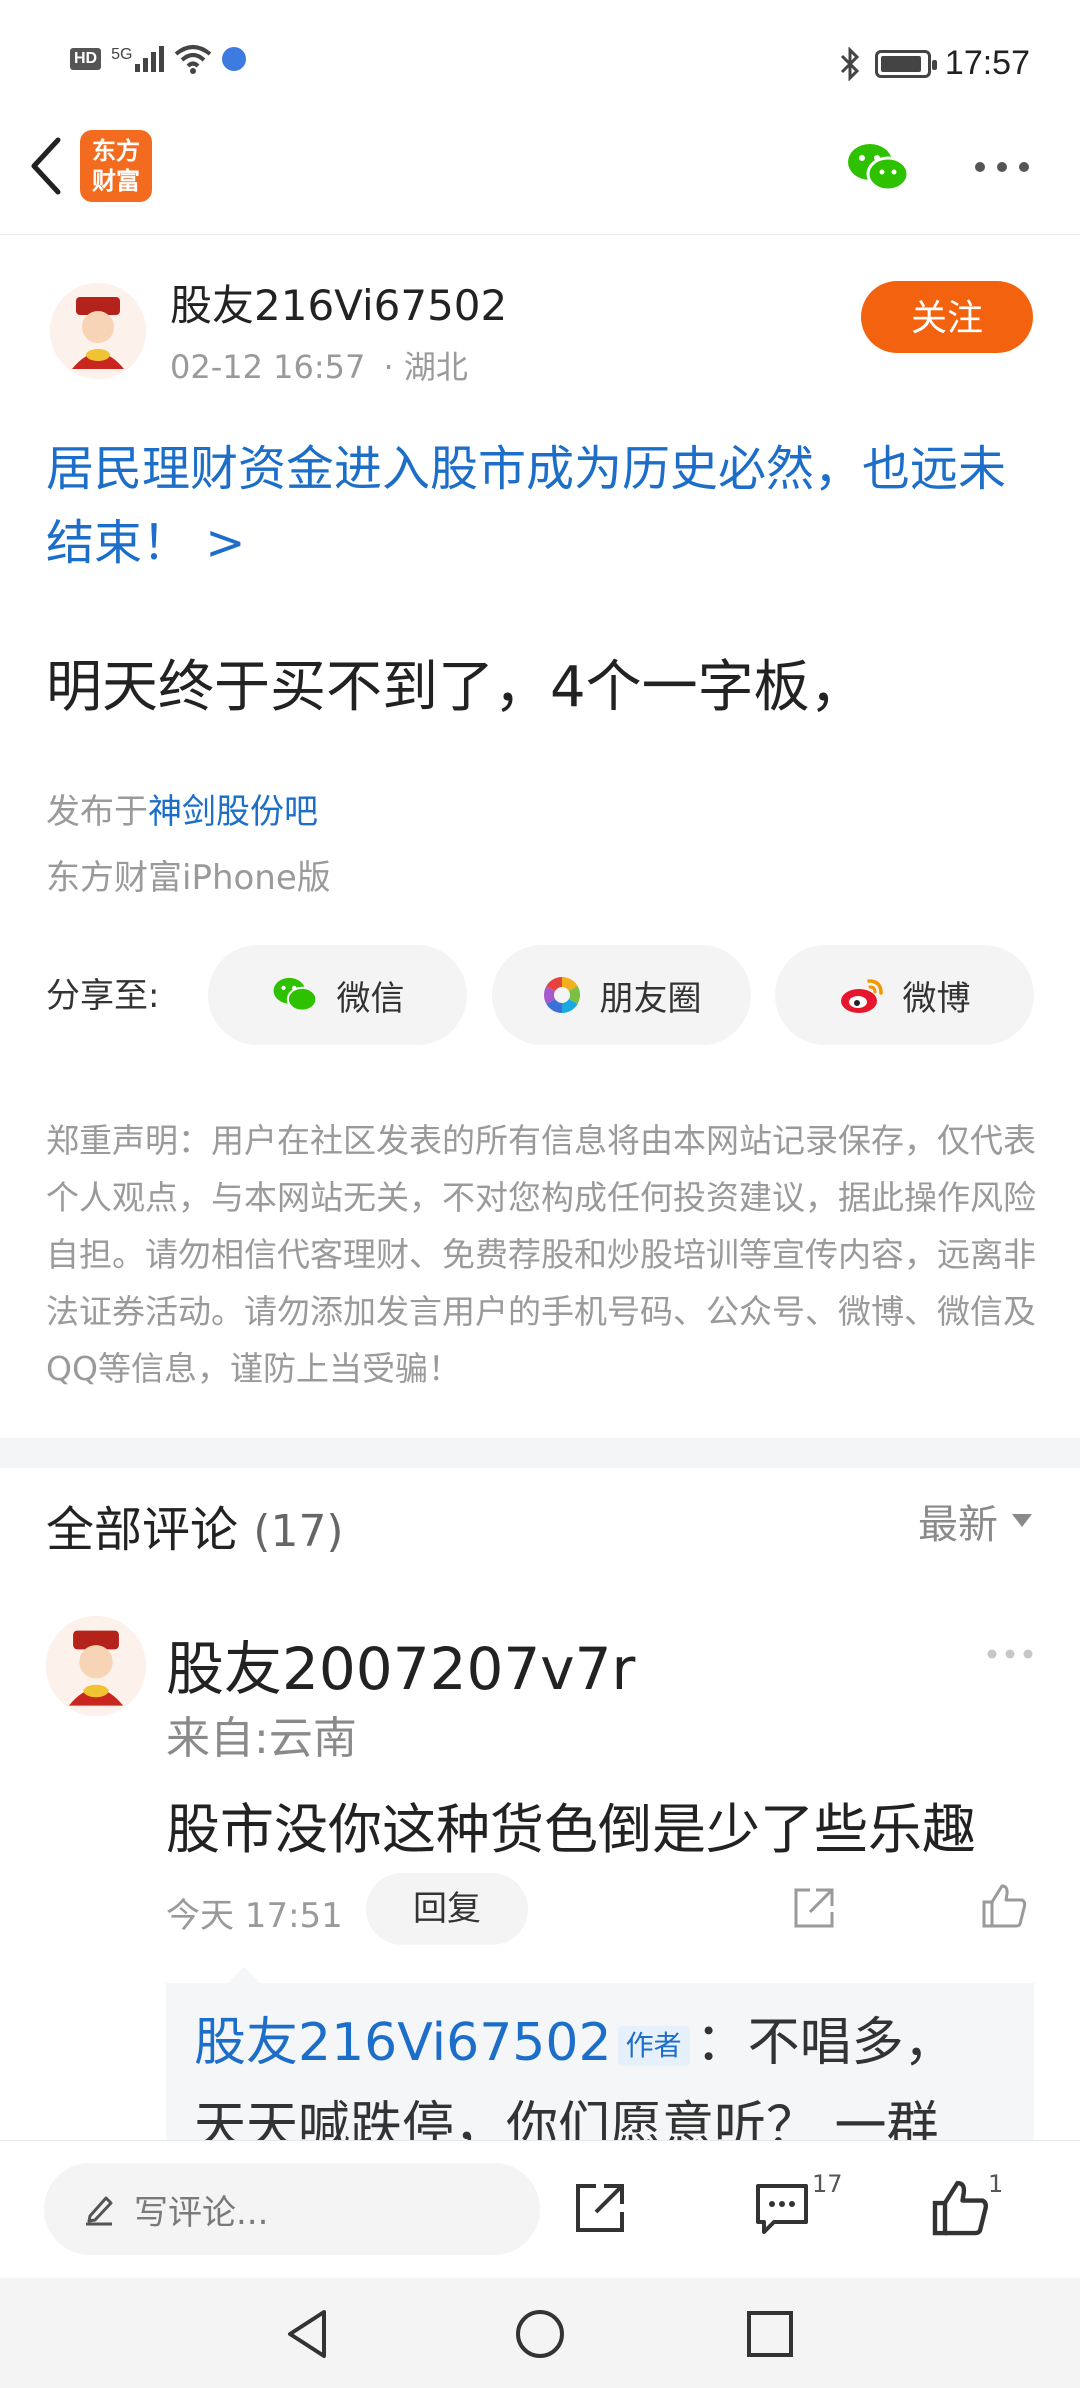 The width and height of the screenshot is (1080, 2388). I want to click on sub-reply-user: 股友216Vi67502, so click(403, 2043).